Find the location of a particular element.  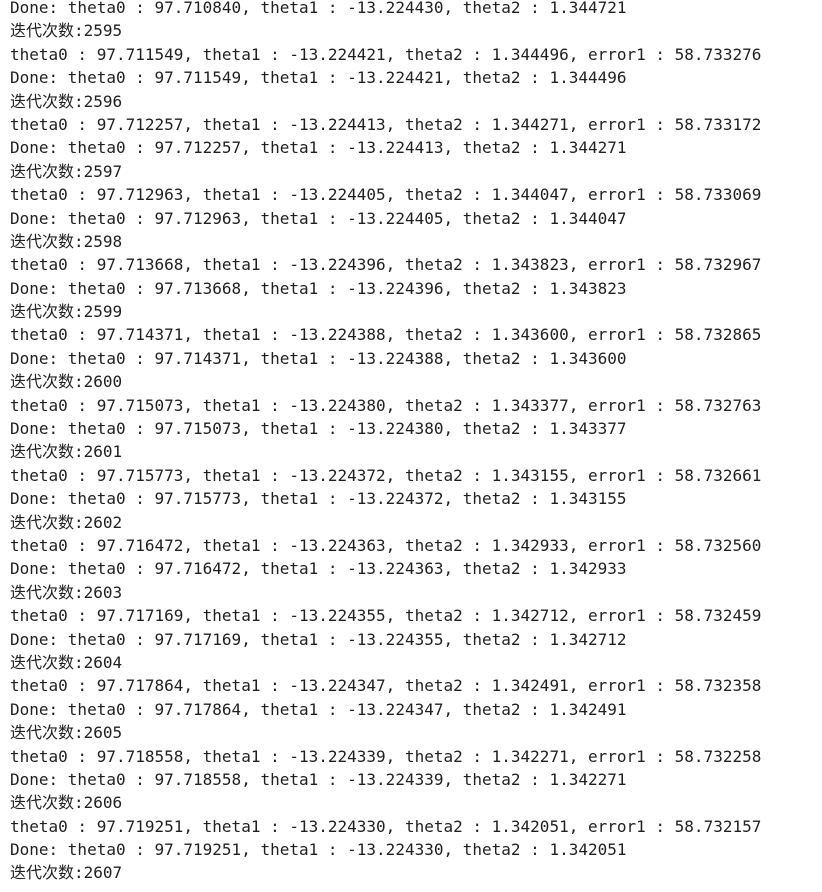

console-line: 迭代次数:2599 is located at coordinates (66, 312).